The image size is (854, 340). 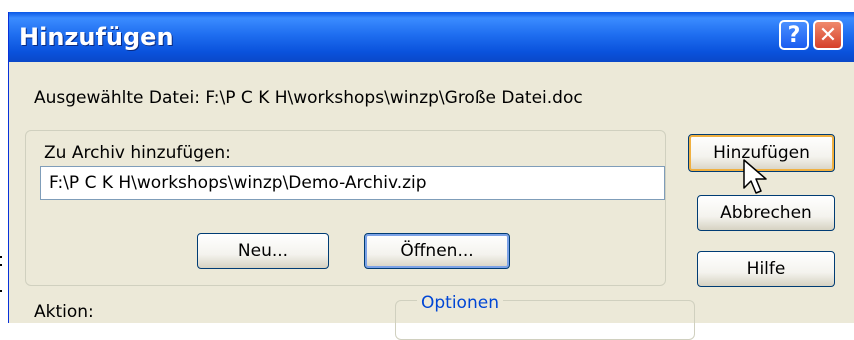 I want to click on window-title: Hinzufügen, so click(x=96, y=37).